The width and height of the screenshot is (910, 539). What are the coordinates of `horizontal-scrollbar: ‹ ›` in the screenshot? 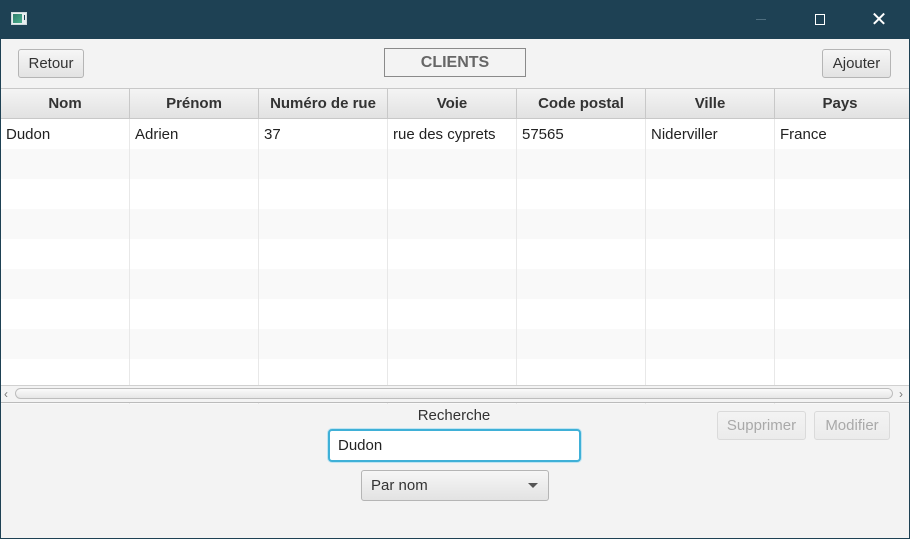 It's located at (455, 394).